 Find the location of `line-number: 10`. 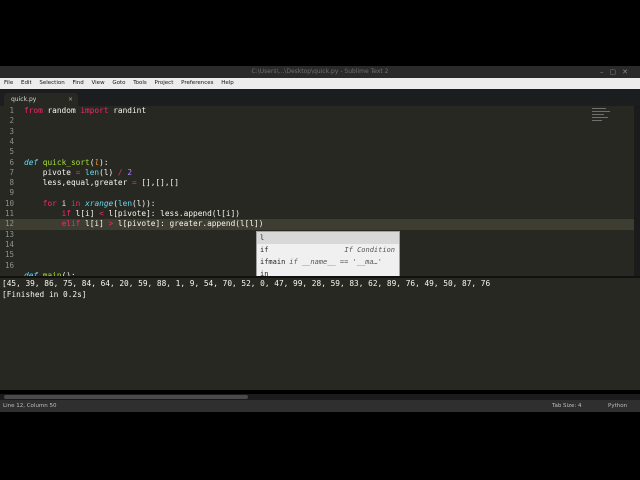

line-number: 10 is located at coordinates (9, 203).